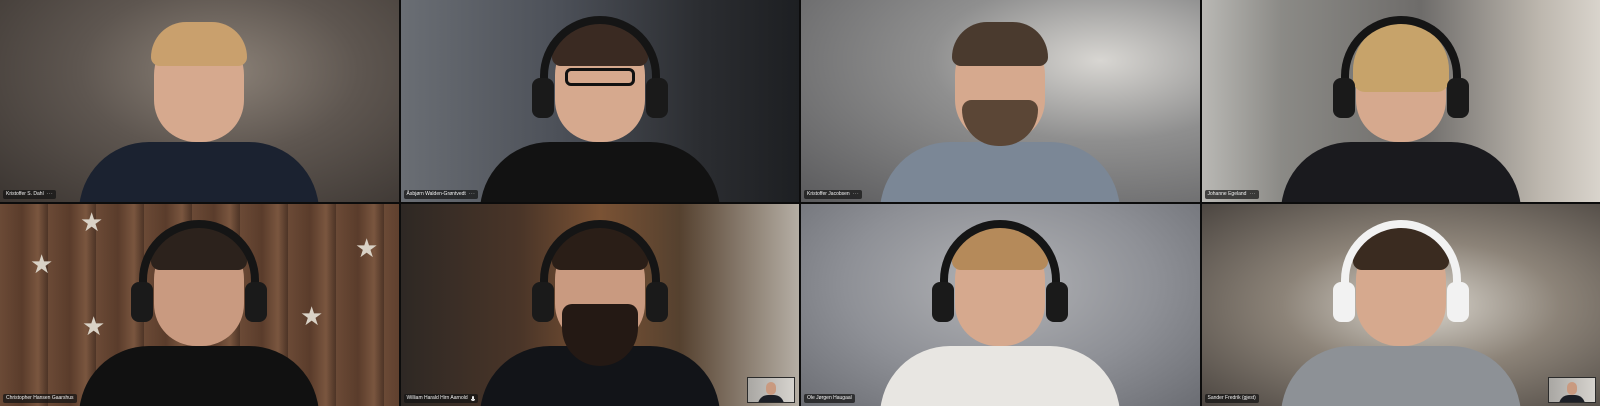  I want to click on glasses, so click(599, 77).